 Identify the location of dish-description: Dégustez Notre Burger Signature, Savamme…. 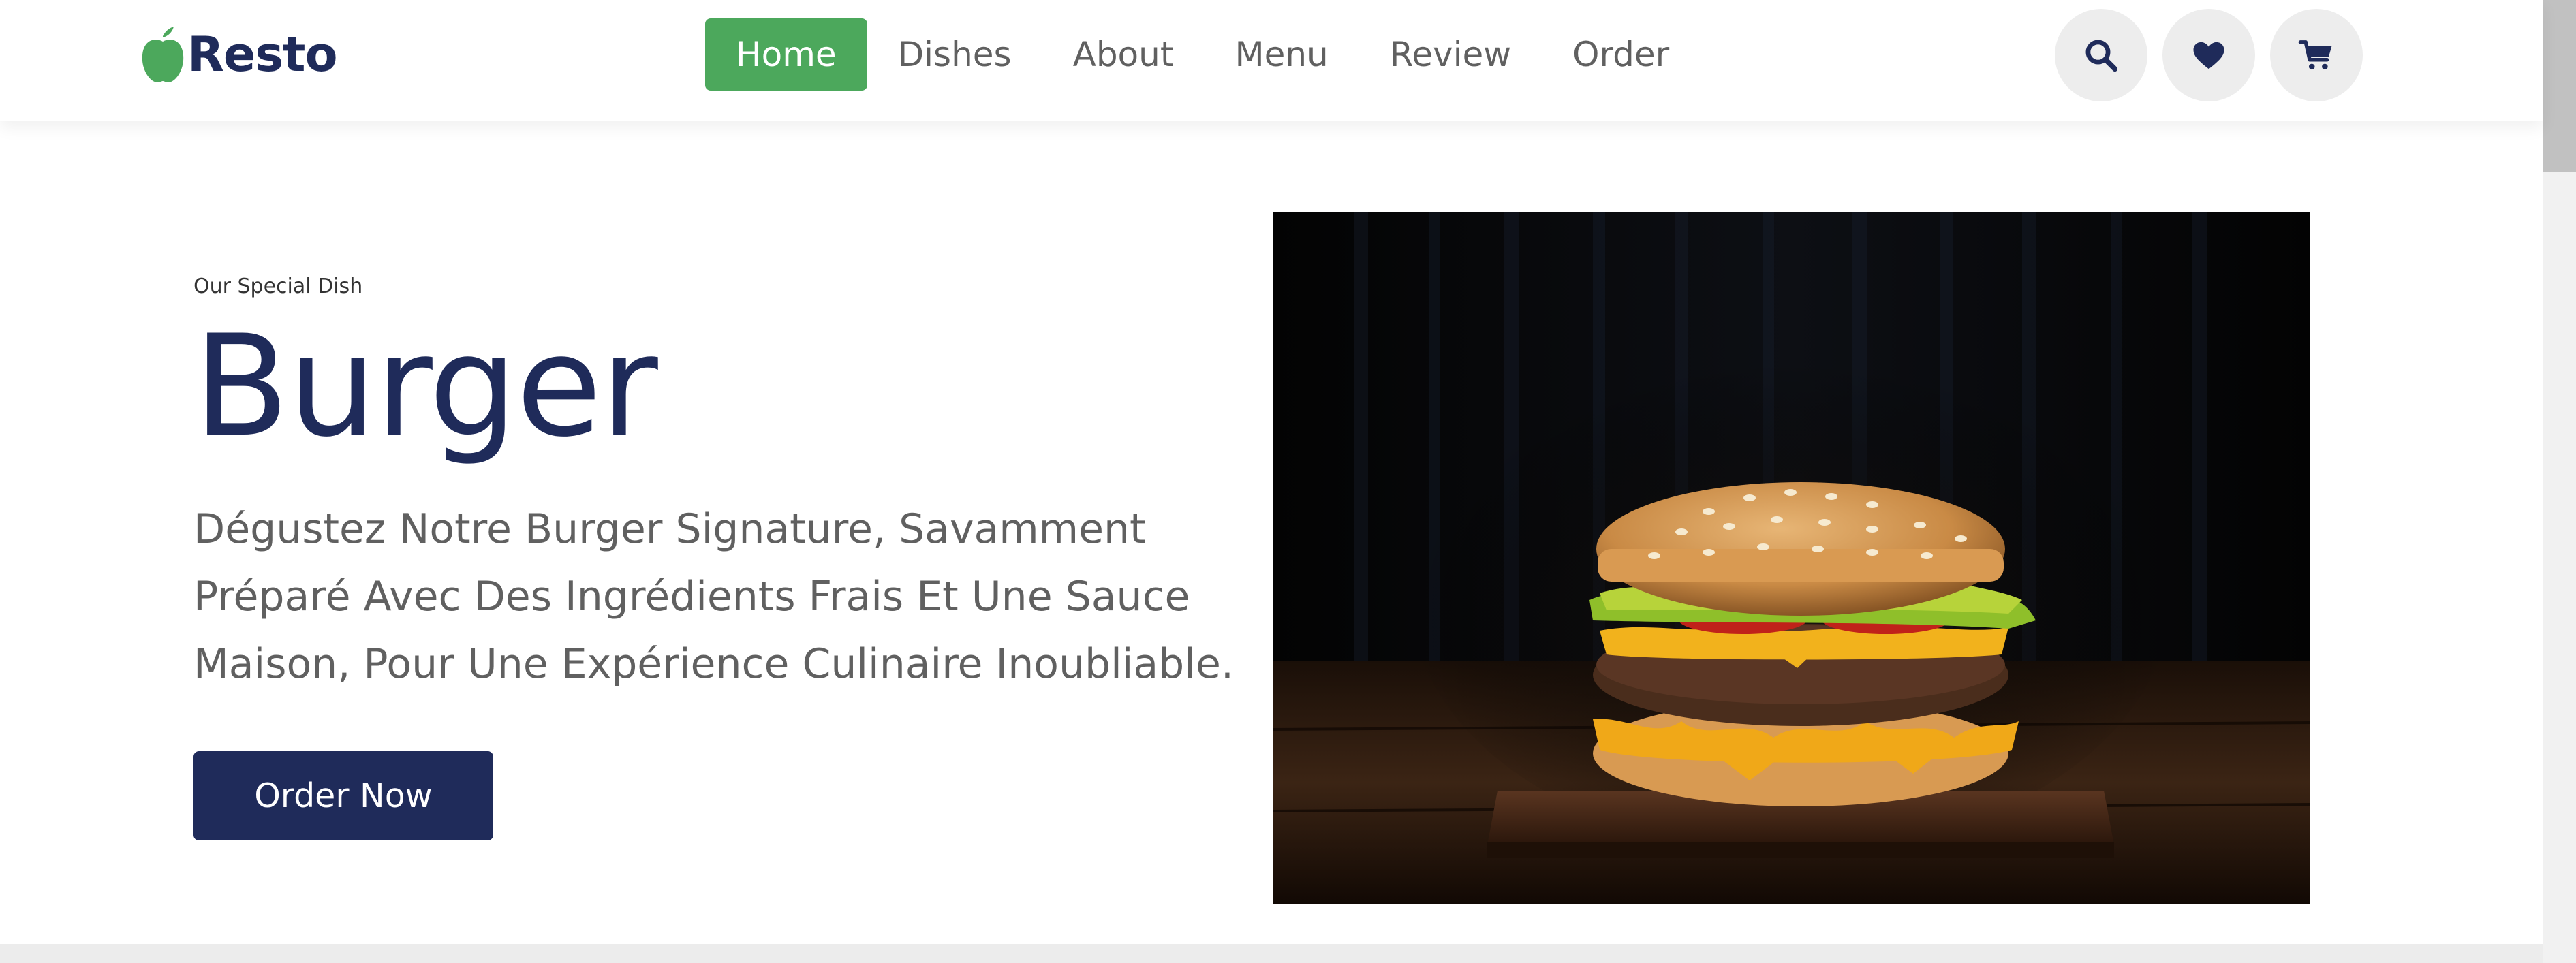
(713, 596).